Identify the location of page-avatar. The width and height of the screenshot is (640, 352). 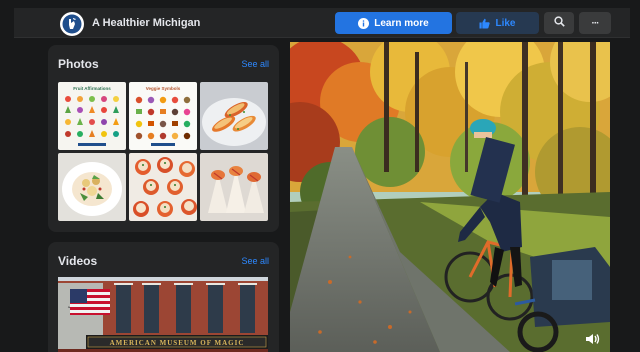
(72, 24).